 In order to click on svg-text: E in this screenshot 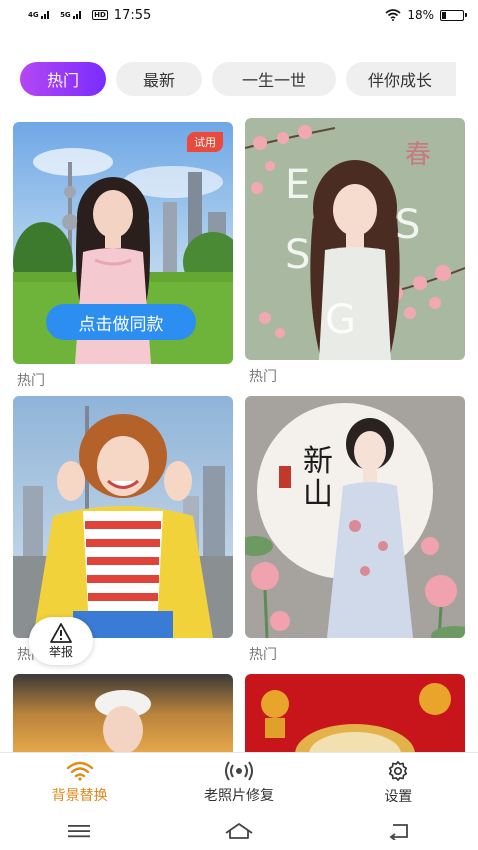, I will do `click(297, 185)`.